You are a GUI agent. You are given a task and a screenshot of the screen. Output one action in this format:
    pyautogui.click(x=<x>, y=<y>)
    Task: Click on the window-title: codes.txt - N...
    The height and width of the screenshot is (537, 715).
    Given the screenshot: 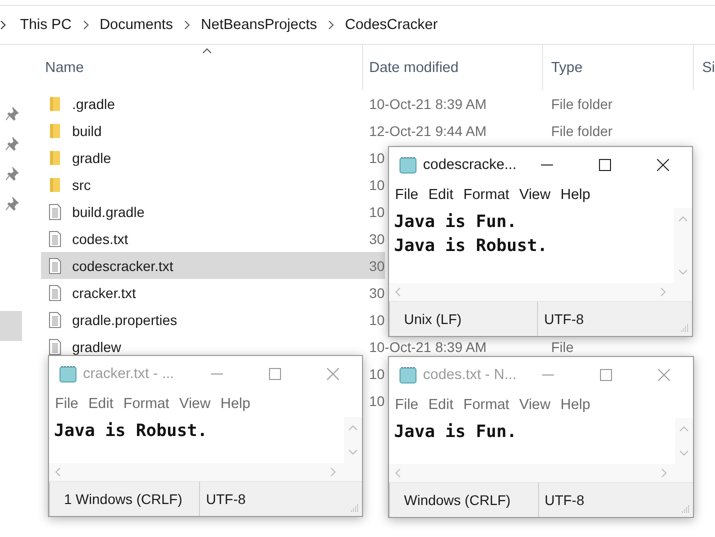 What is the action you would take?
    pyautogui.click(x=469, y=374)
    